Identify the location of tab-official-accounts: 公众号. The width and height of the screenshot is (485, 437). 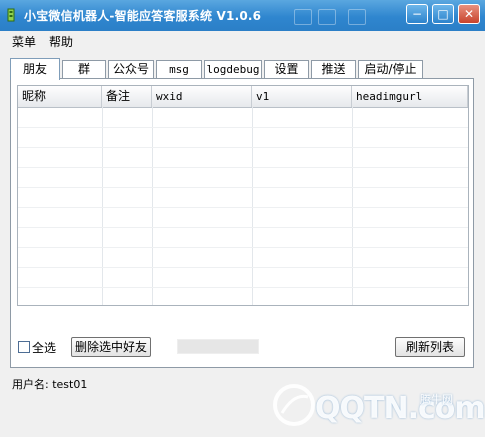
(131, 69).